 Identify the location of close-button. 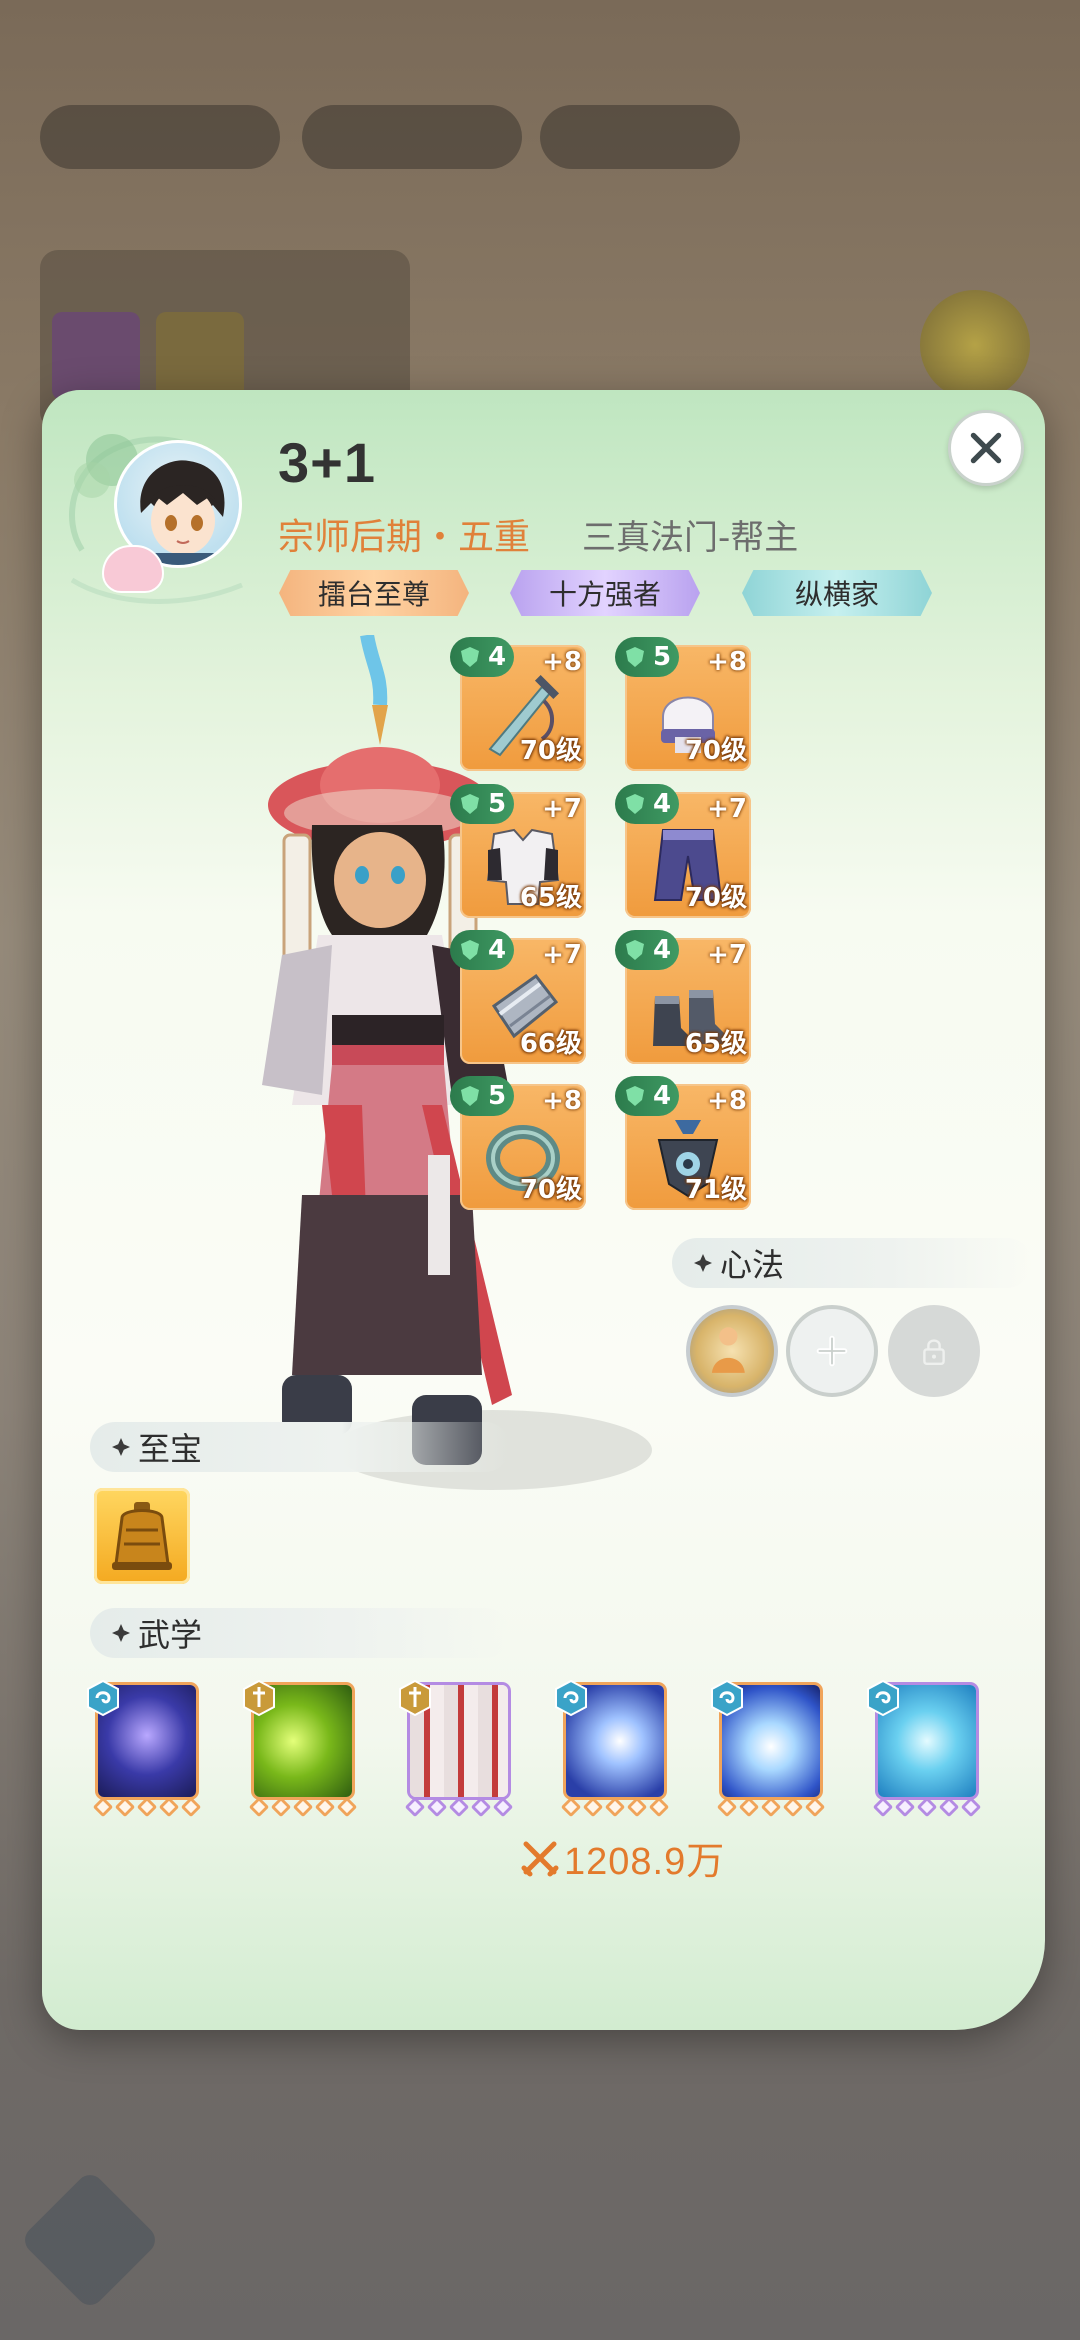
(986, 448).